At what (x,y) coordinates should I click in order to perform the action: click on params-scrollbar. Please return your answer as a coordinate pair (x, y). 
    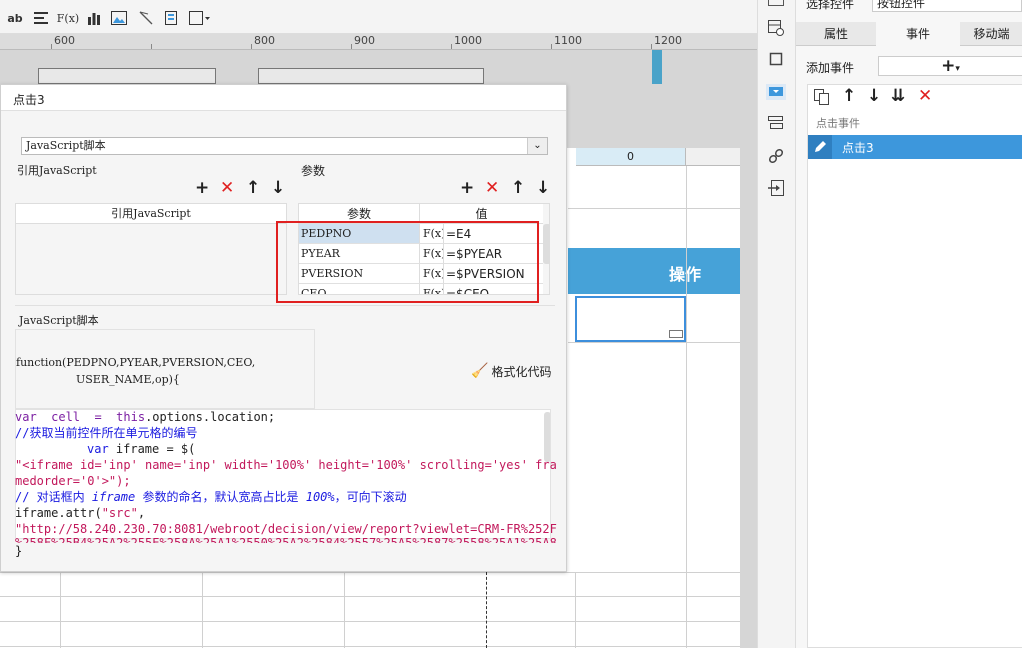
    Looking at the image, I should click on (546, 244).